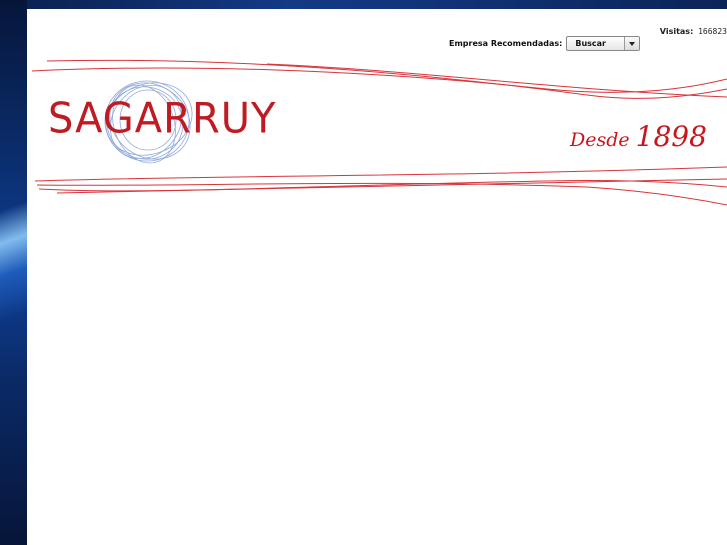  Describe the element at coordinates (162, 119) in the screenshot. I see `logo: SAGARRUY` at that location.